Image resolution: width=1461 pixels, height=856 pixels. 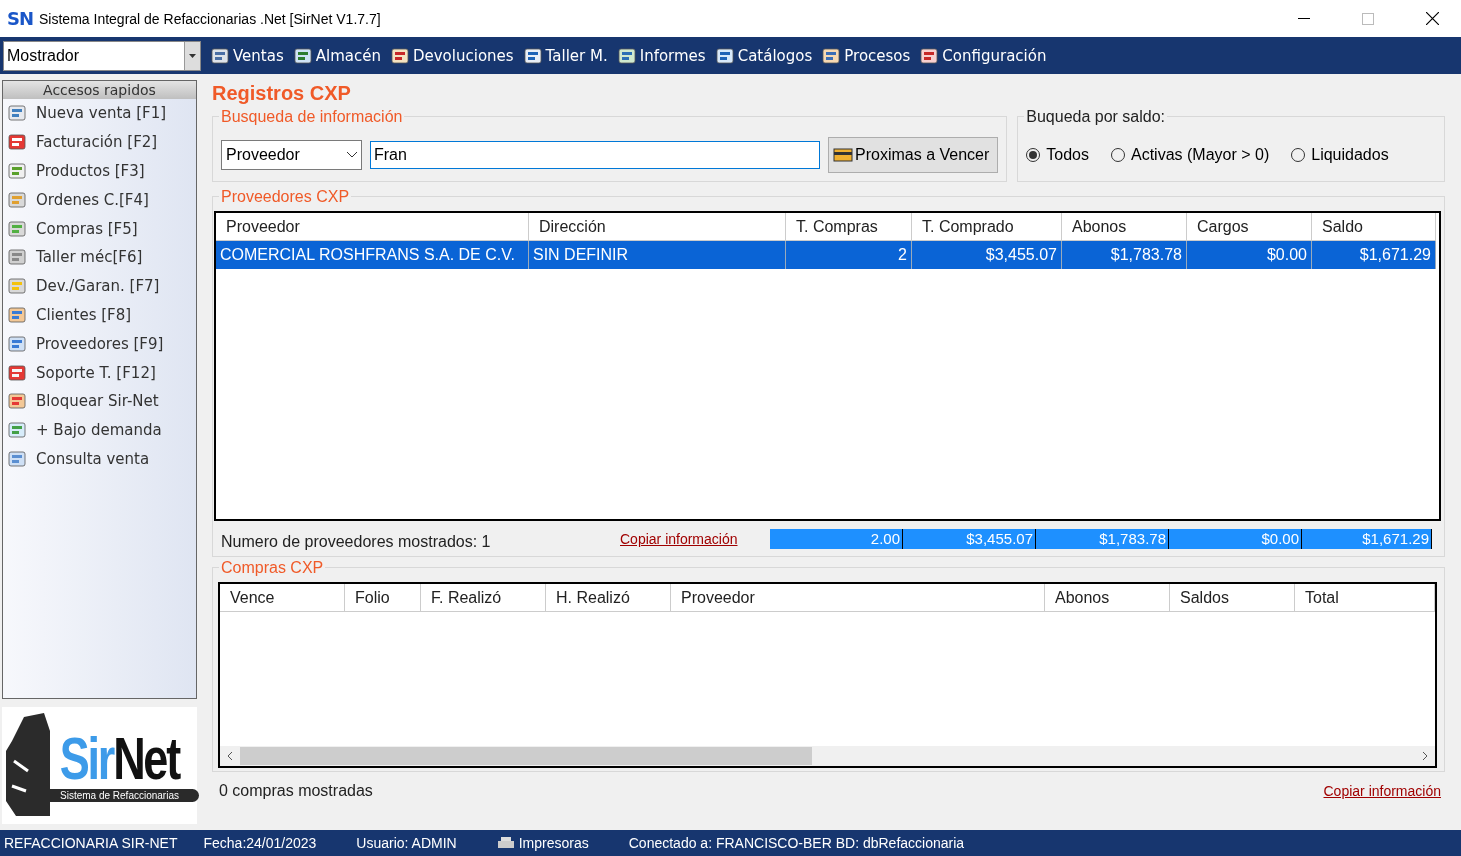 I want to click on column-header: Saldos, so click(x=1232, y=598).